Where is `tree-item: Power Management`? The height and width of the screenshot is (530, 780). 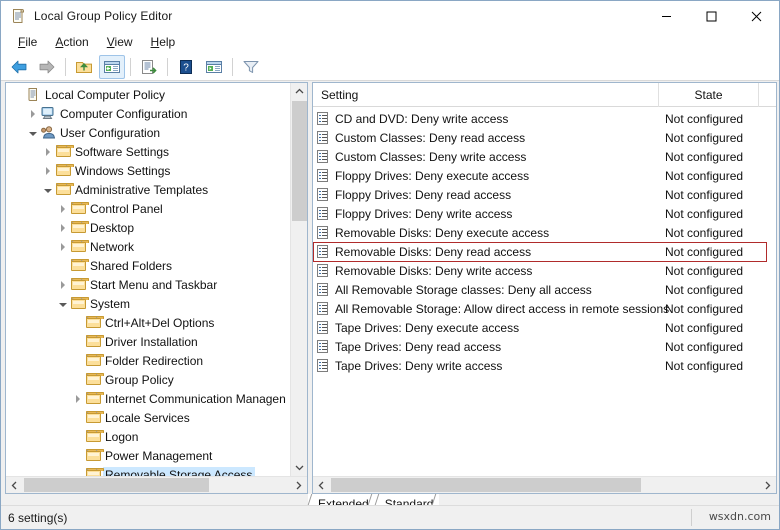 tree-item: Power Management is located at coordinates (148, 455).